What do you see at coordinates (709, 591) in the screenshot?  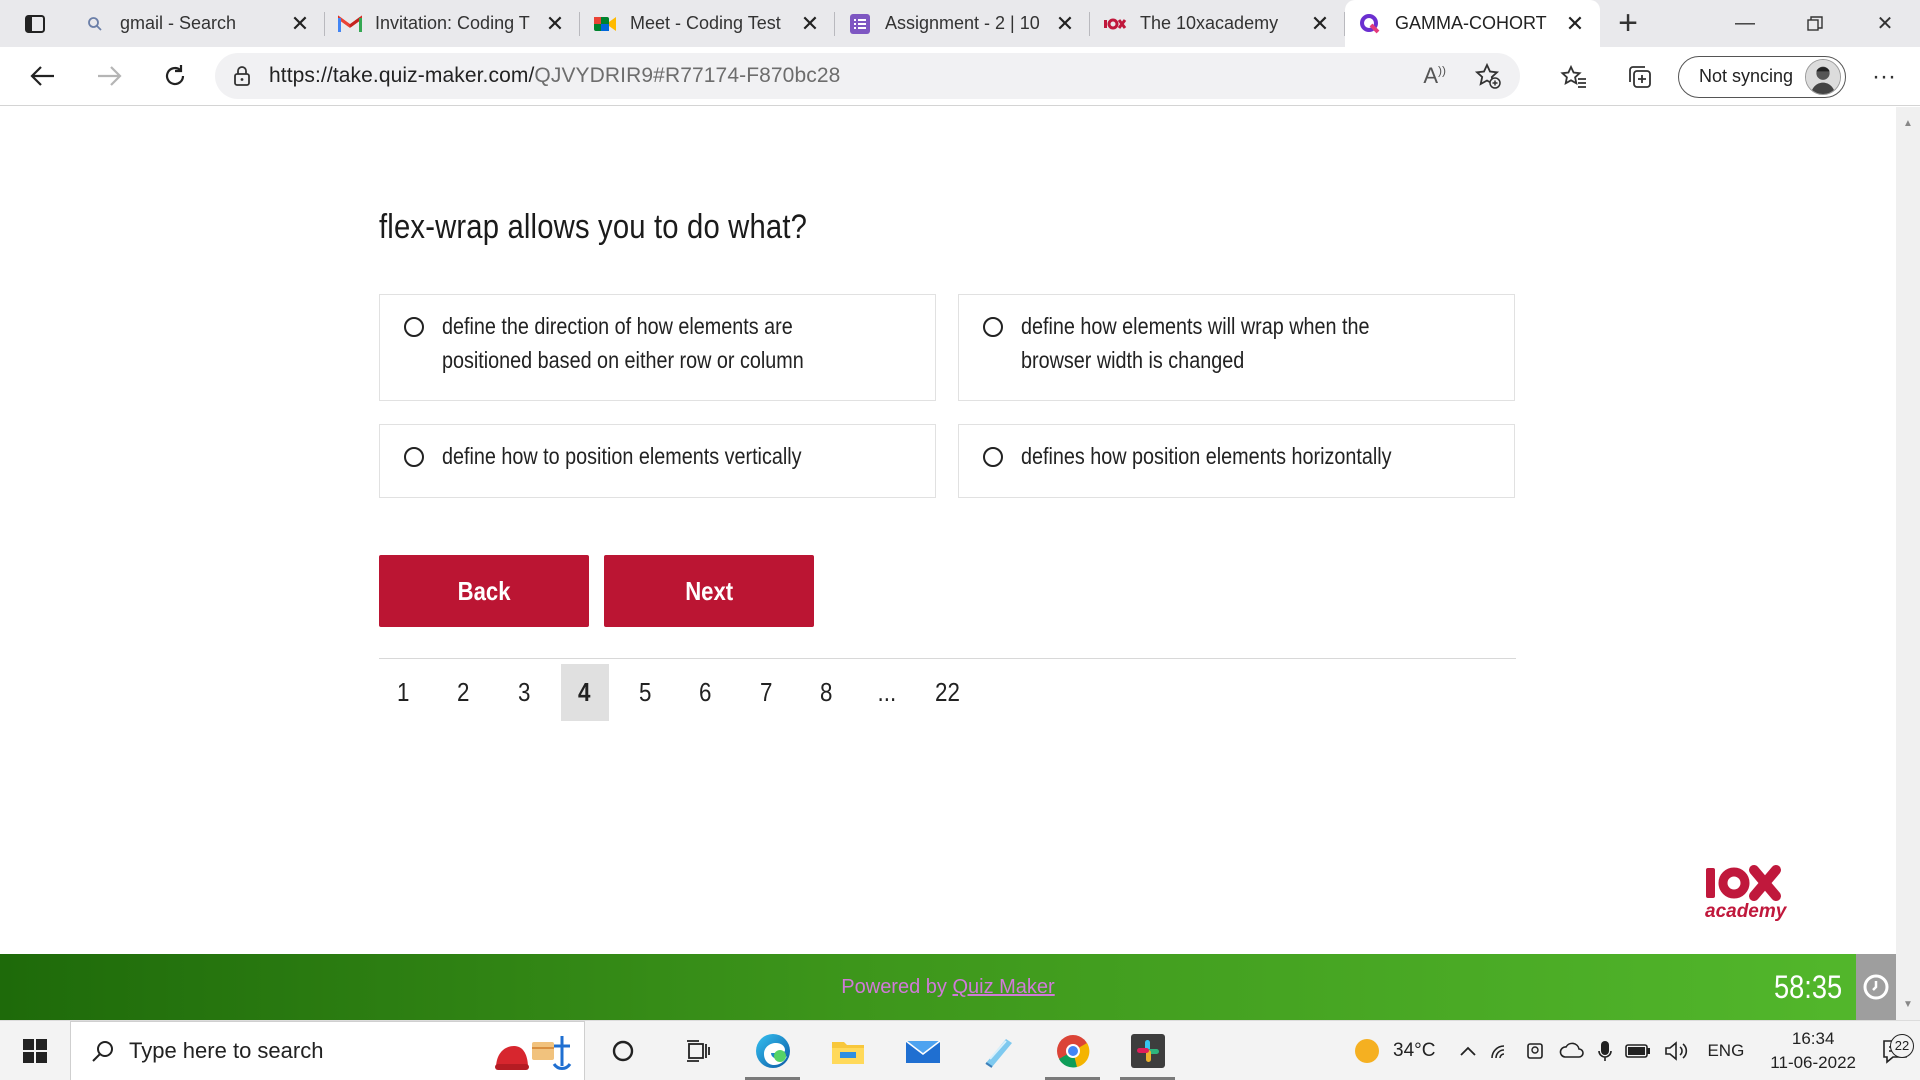 I see `next-button: Next` at bounding box center [709, 591].